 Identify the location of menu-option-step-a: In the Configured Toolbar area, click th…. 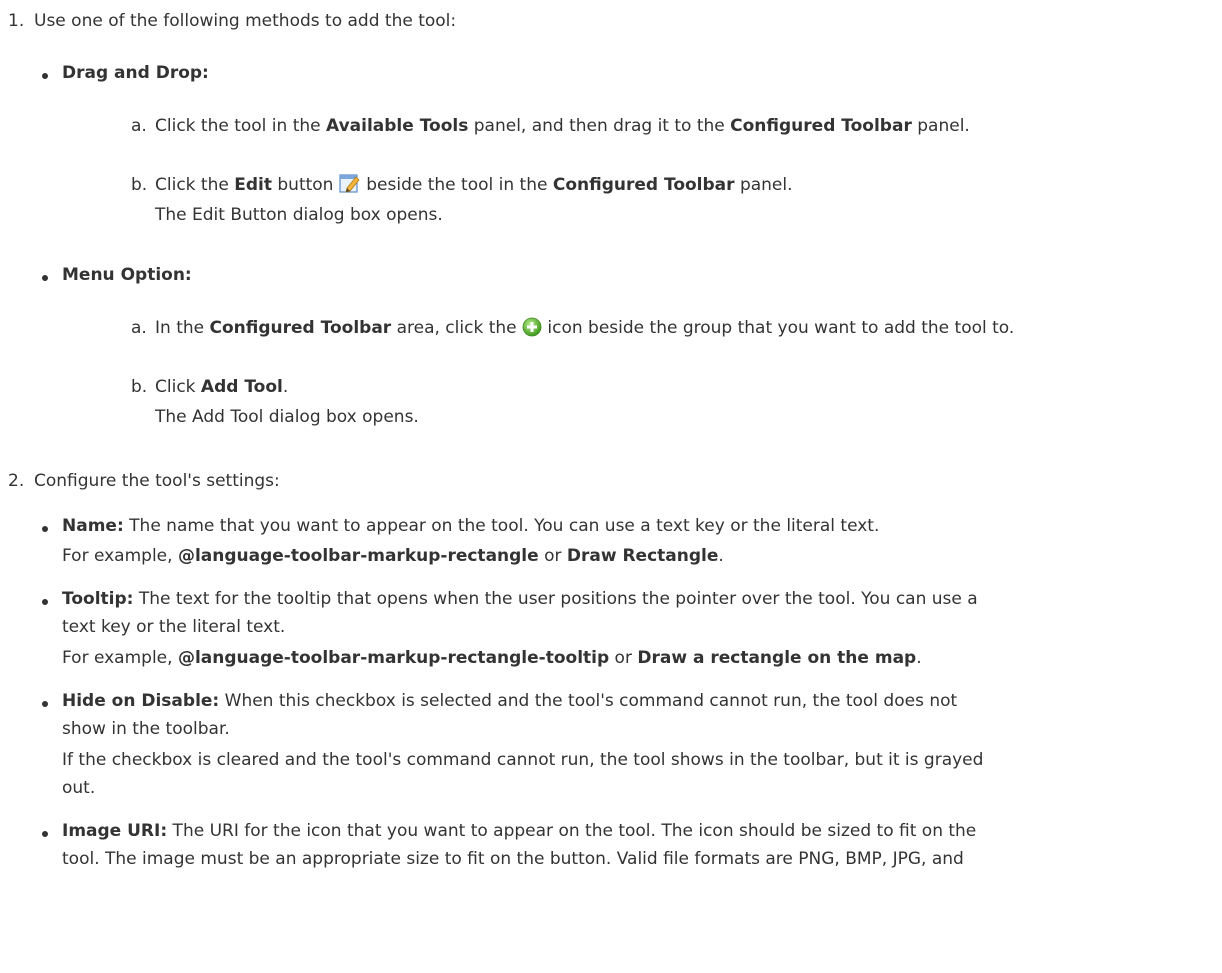
(584, 330).